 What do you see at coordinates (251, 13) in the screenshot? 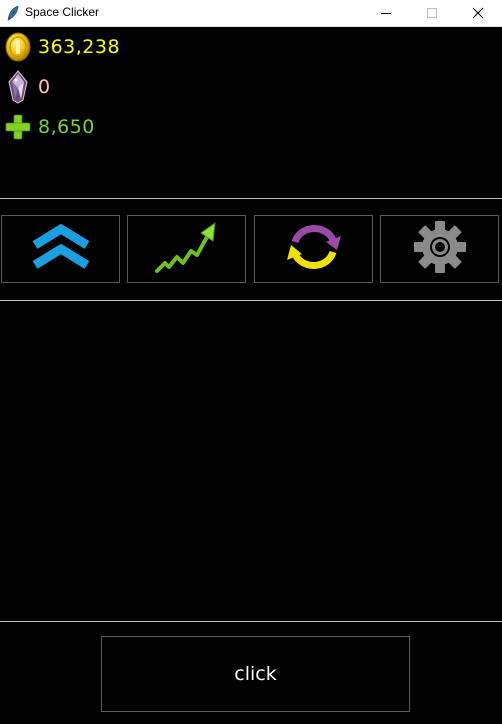
I see `title-bar: Space Clicker` at bounding box center [251, 13].